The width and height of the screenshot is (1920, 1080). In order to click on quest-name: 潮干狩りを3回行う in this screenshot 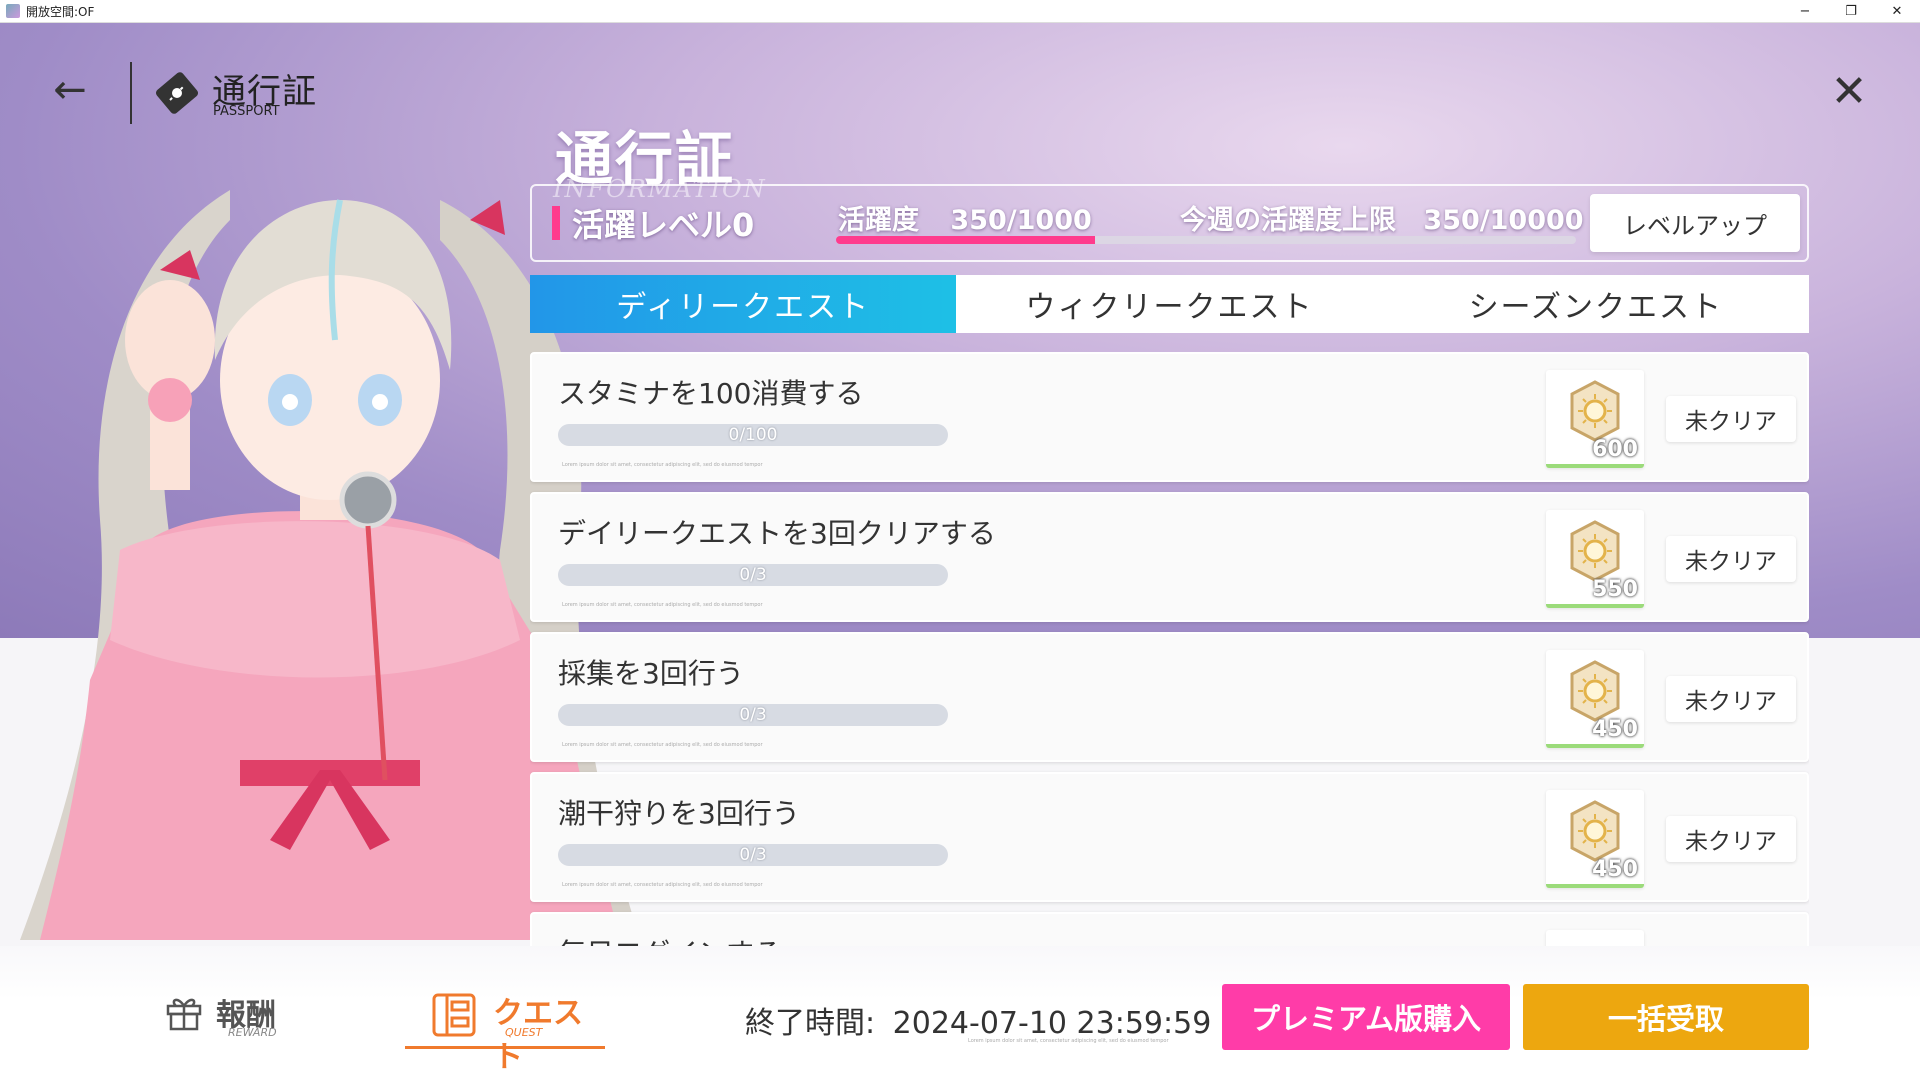, I will do `click(679, 813)`.